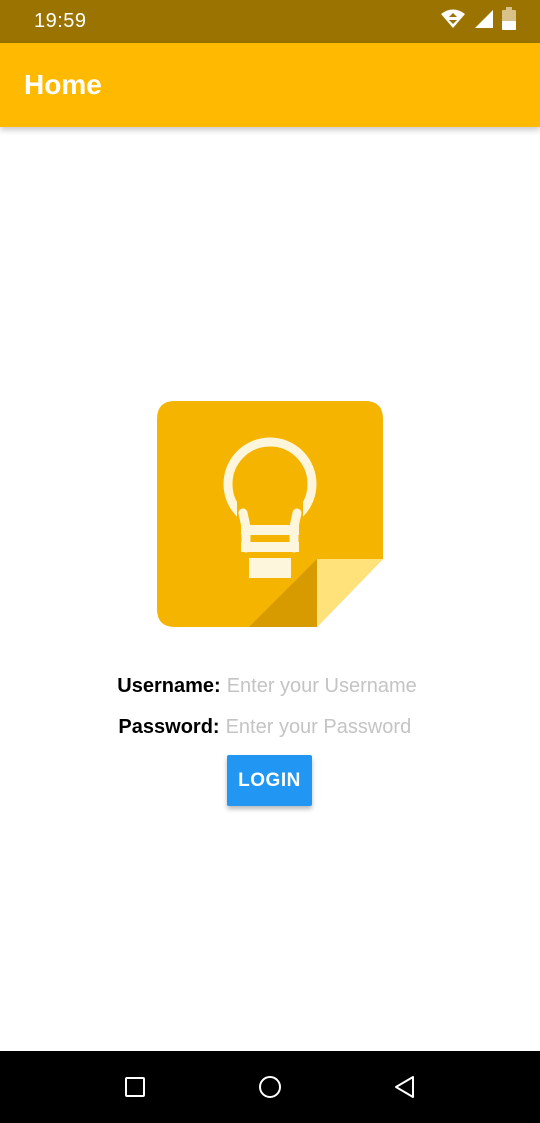 This screenshot has width=540, height=1123. What do you see at coordinates (484, 21) in the screenshot?
I see `signal-icon` at bounding box center [484, 21].